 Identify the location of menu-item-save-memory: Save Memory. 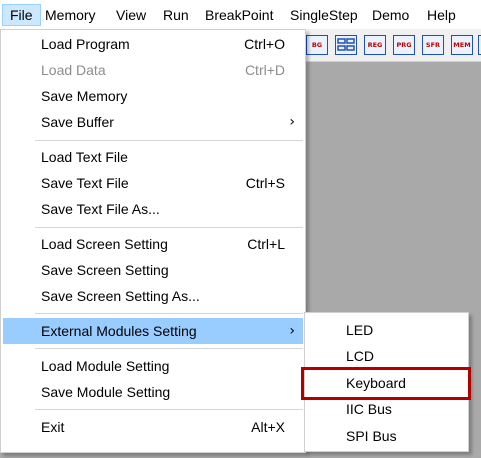
(153, 96).